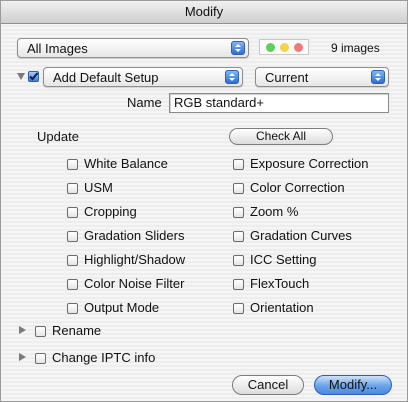 This screenshot has width=408, height=402. Describe the element at coordinates (106, 77) in the screenshot. I see `setup-action-value: Add Default Setup` at that location.